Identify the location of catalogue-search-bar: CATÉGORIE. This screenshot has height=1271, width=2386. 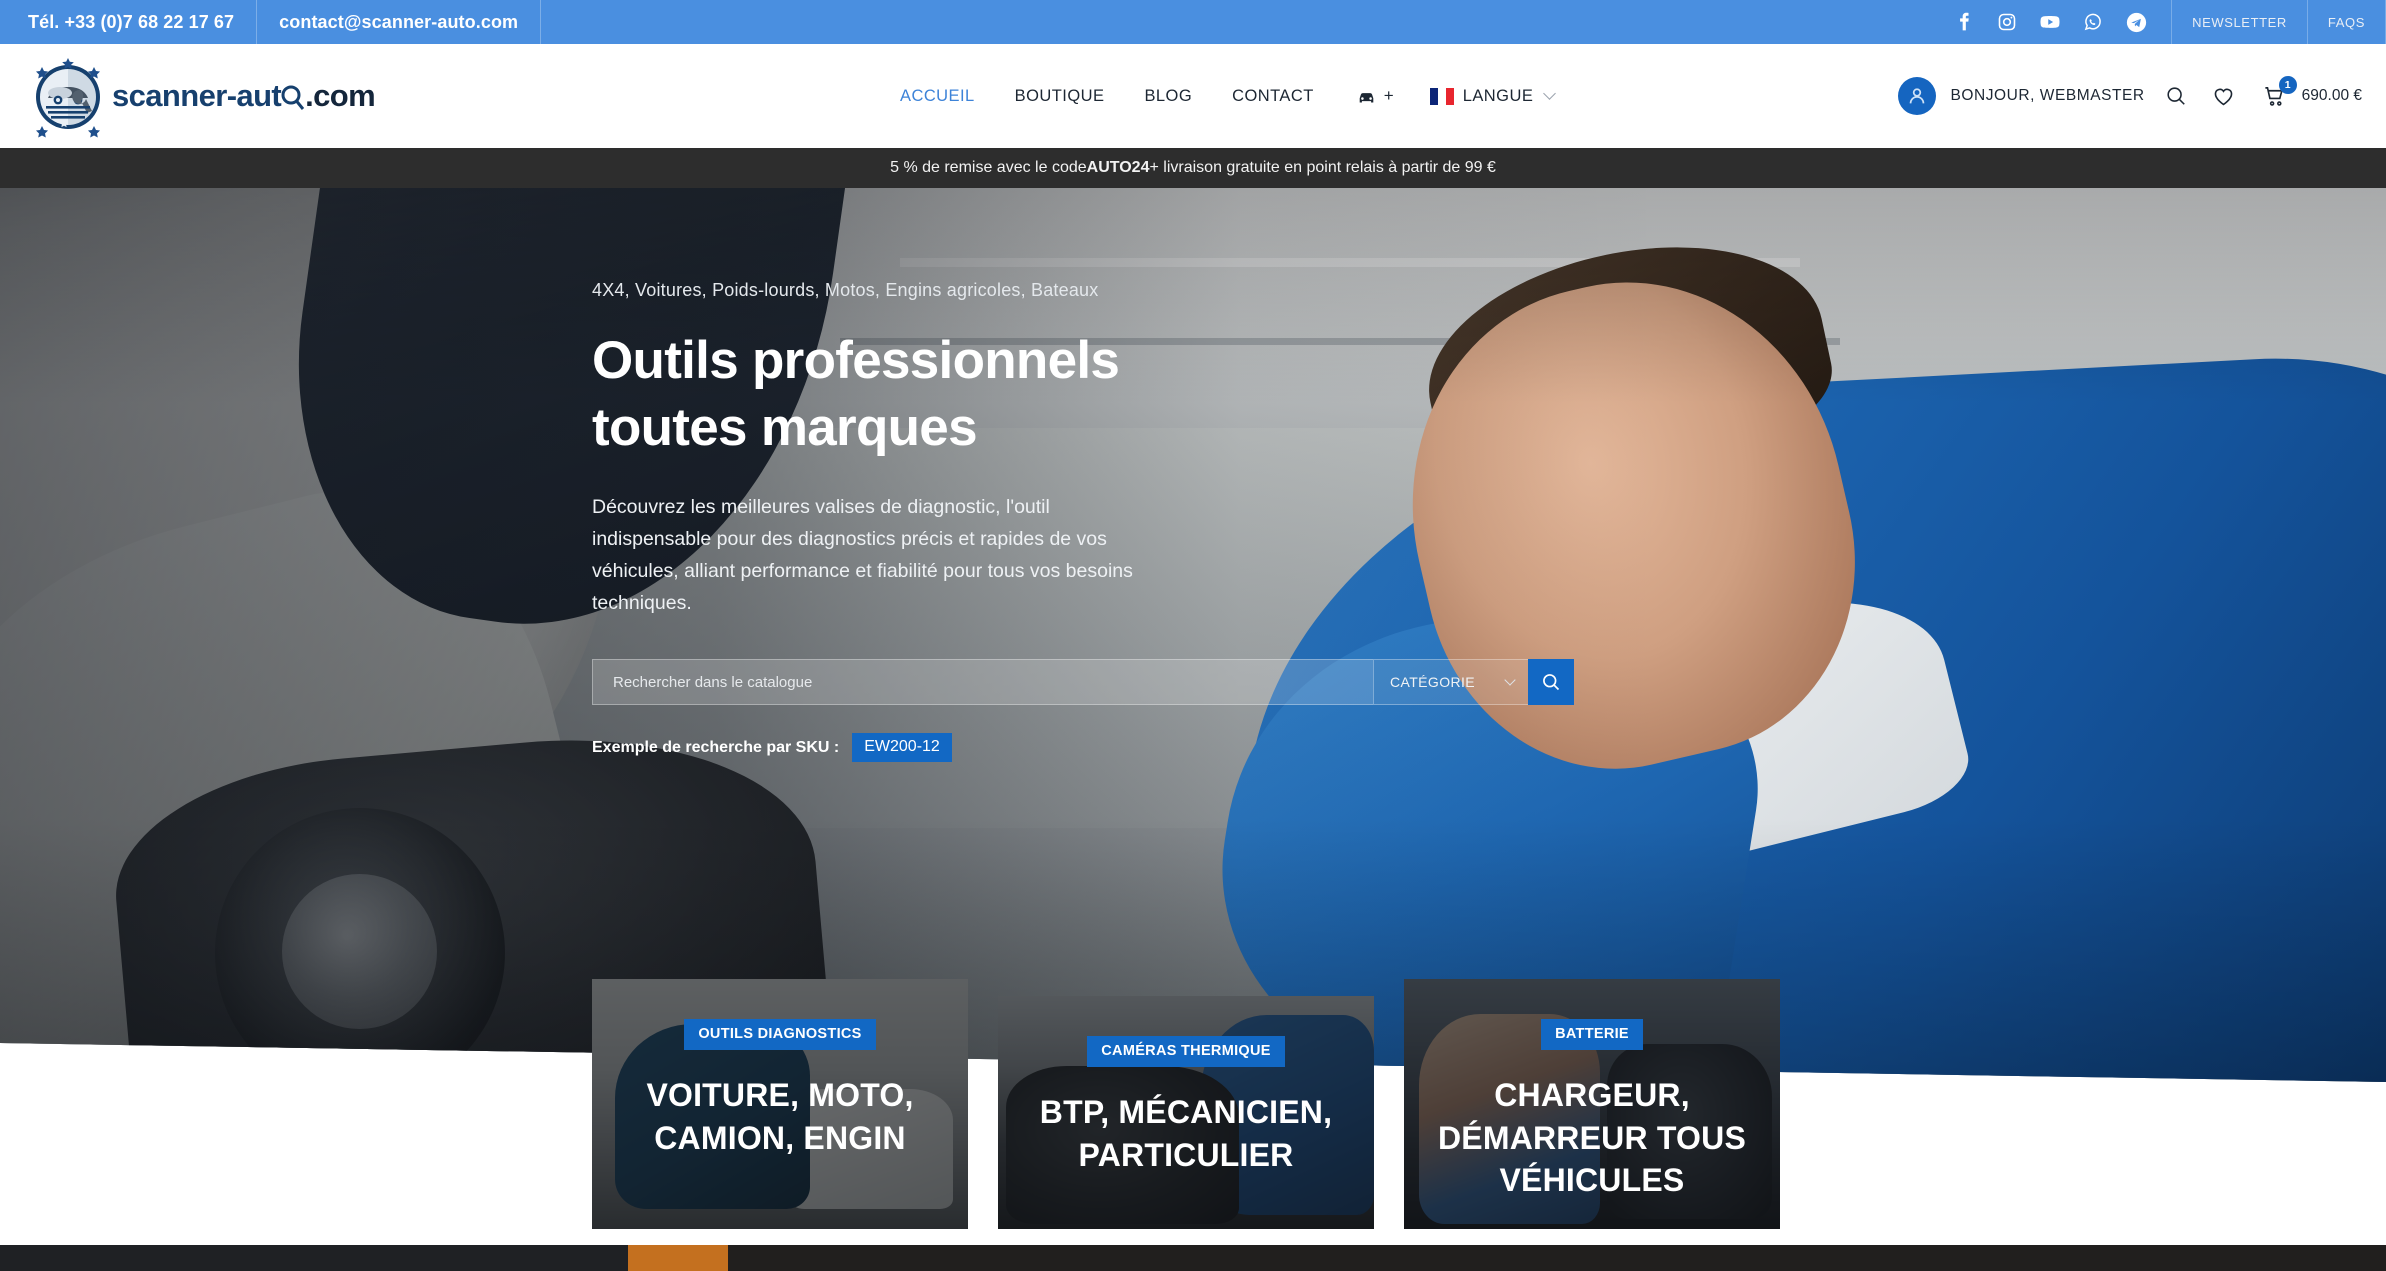
(1083, 682).